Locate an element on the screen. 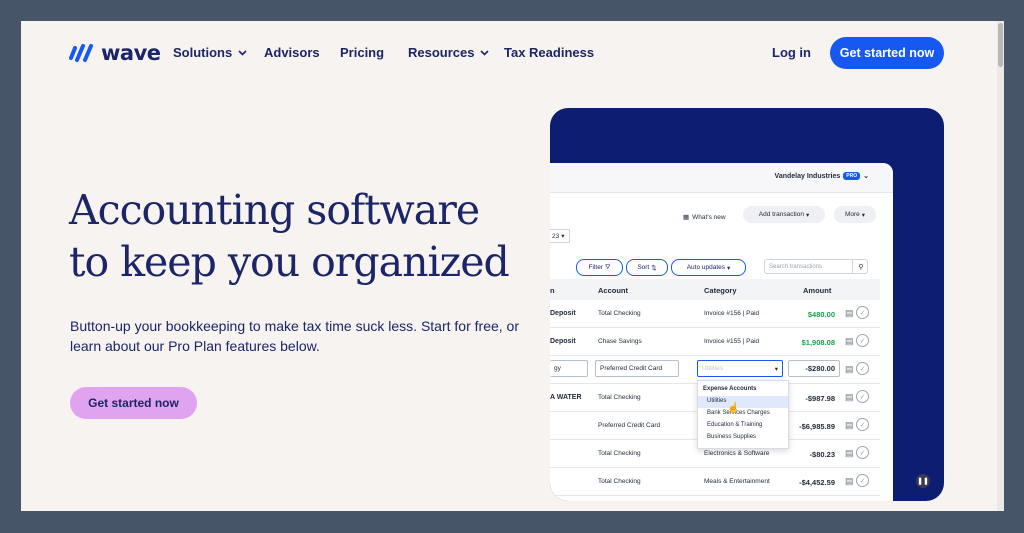 Image resolution: width=1024 pixels, height=533 pixels. row-category: Invoice #155 | Paid is located at coordinates (732, 341).